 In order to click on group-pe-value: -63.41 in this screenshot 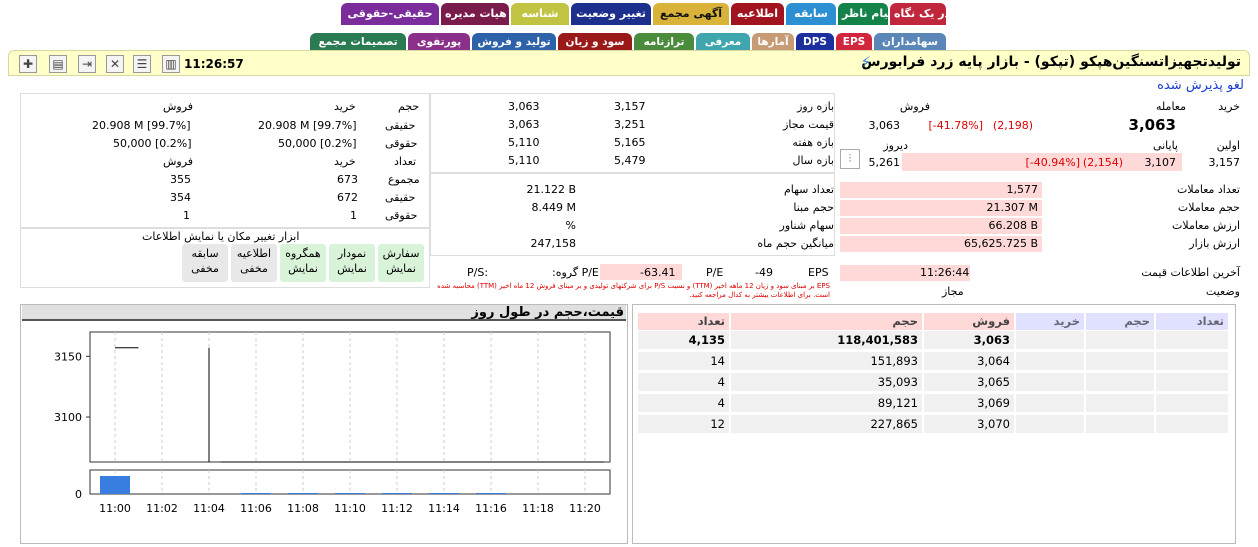, I will do `click(658, 272)`.